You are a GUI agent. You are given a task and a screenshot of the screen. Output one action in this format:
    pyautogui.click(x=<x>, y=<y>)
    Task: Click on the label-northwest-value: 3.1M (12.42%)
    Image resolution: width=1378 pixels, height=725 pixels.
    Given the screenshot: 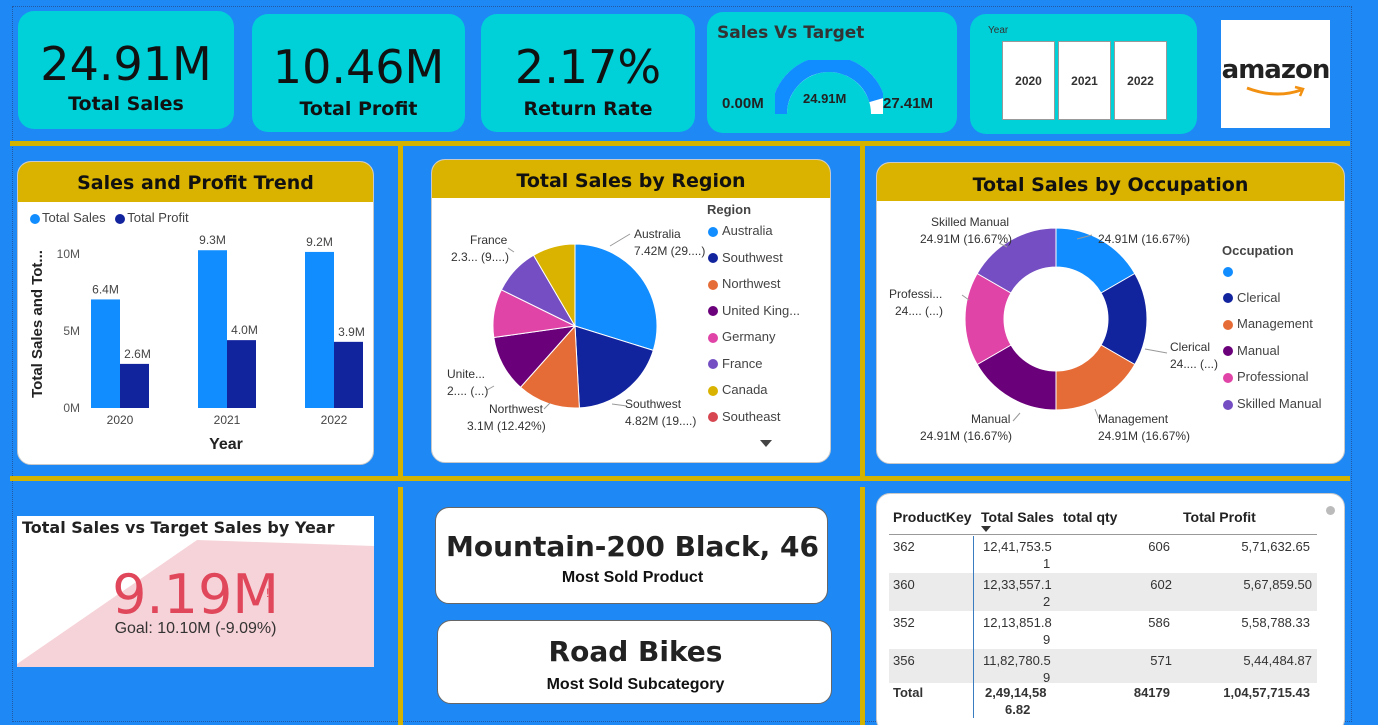 What is the action you would take?
    pyautogui.click(x=506, y=426)
    